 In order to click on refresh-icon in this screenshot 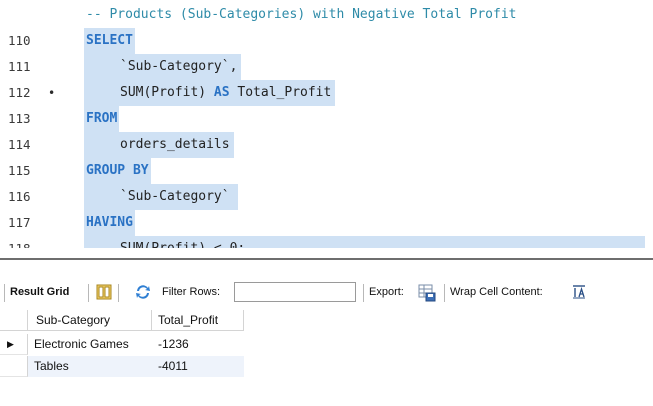, I will do `click(142, 292)`.